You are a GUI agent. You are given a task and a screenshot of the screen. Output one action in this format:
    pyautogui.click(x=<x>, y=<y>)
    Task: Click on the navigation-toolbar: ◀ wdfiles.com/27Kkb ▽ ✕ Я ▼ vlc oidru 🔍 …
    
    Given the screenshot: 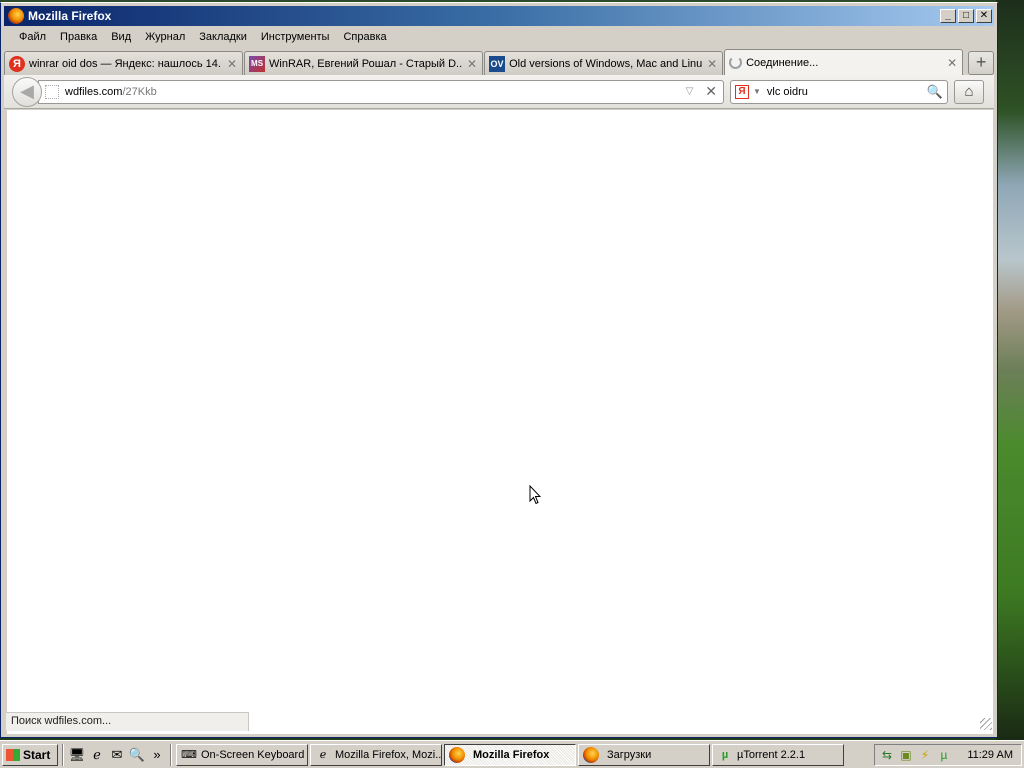 What is the action you would take?
    pyautogui.click(x=499, y=92)
    